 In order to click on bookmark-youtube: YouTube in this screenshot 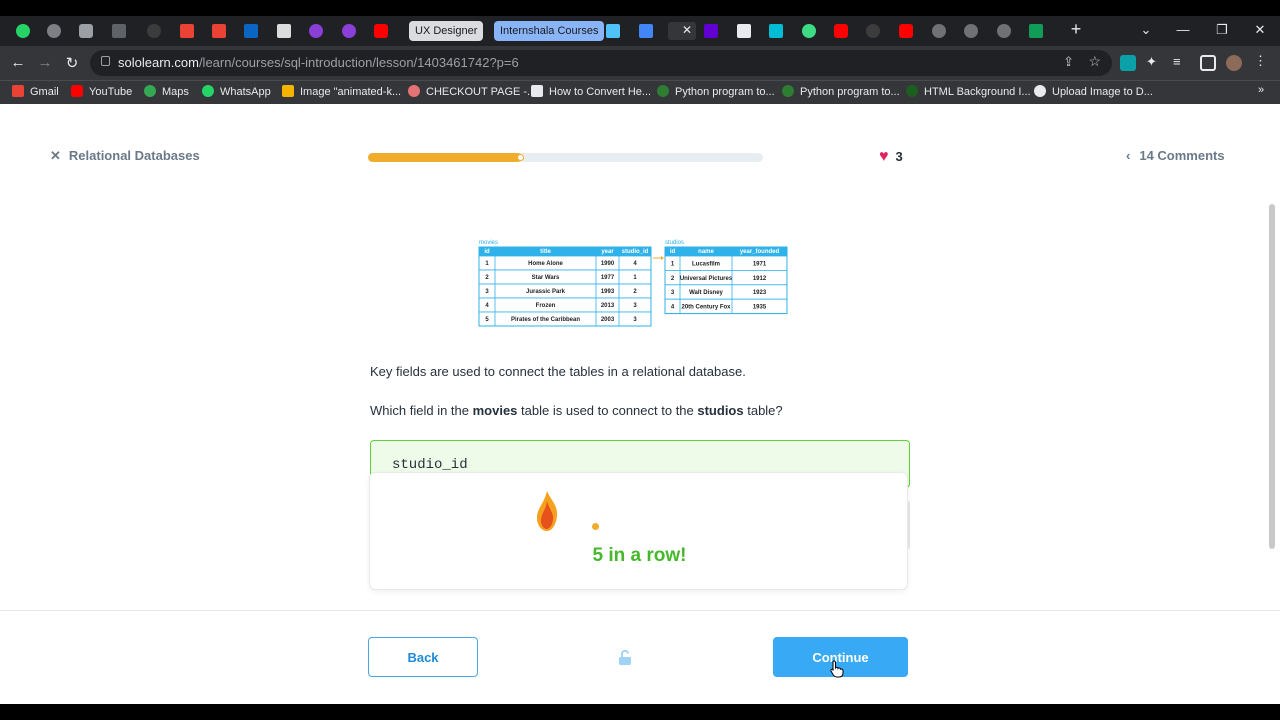, I will do `click(101, 91)`.